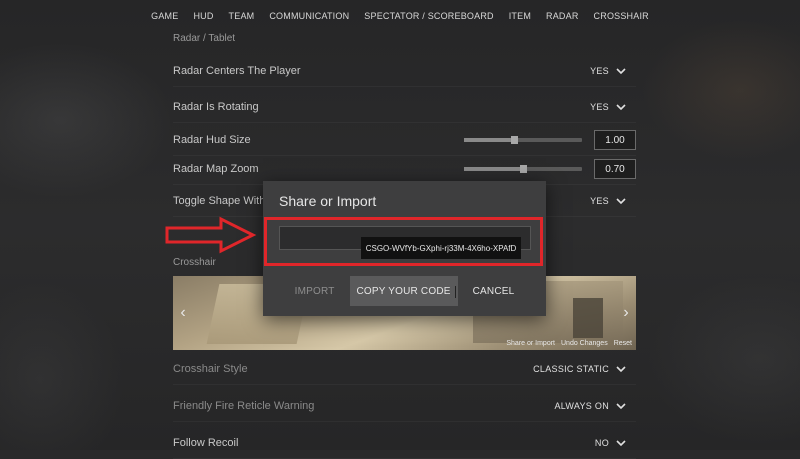  Describe the element at coordinates (237, 71) in the screenshot. I see `setting-label: Radar Centers The Player` at that location.